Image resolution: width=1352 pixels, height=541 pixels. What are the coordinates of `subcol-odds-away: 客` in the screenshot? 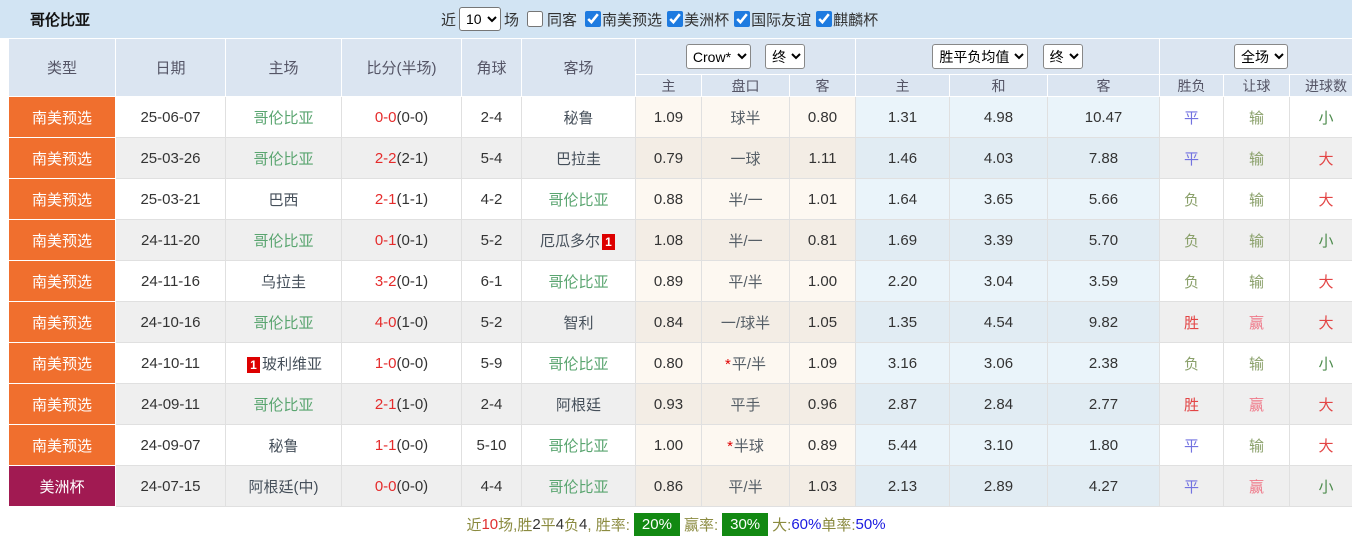 It's located at (823, 86).